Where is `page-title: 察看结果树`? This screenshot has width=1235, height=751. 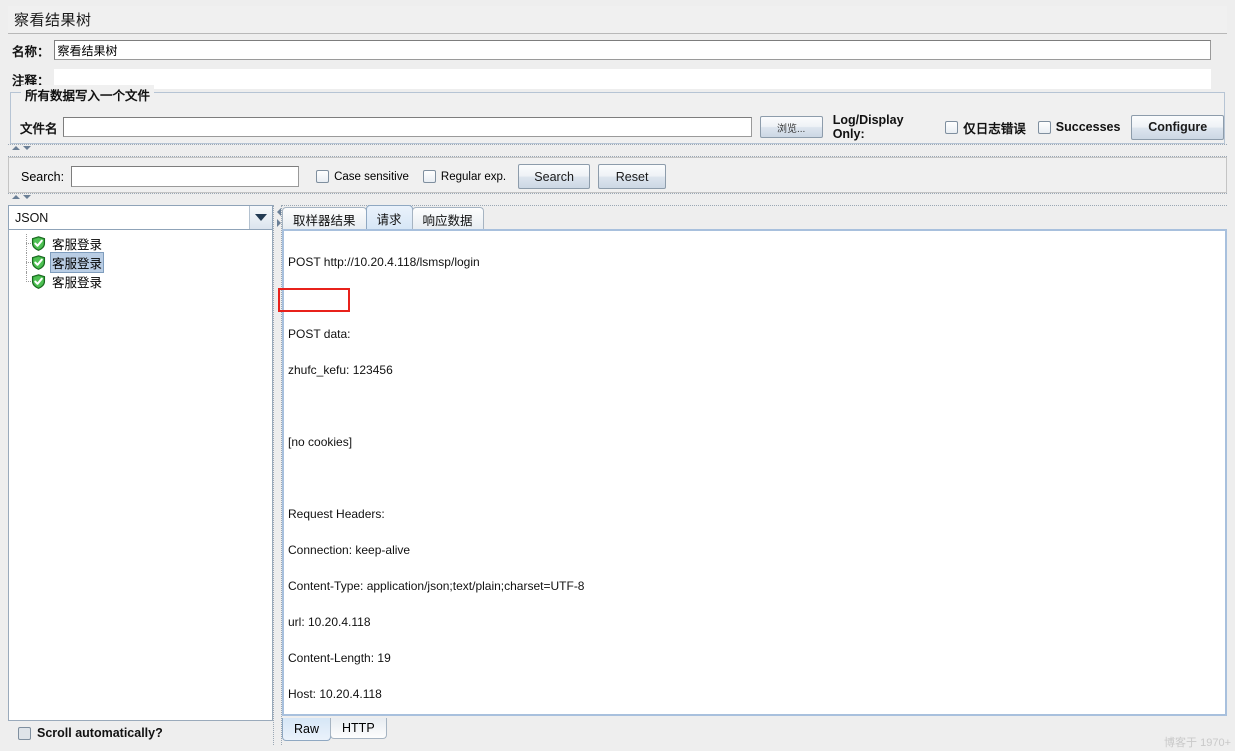 page-title: 察看结果树 is located at coordinates (617, 20).